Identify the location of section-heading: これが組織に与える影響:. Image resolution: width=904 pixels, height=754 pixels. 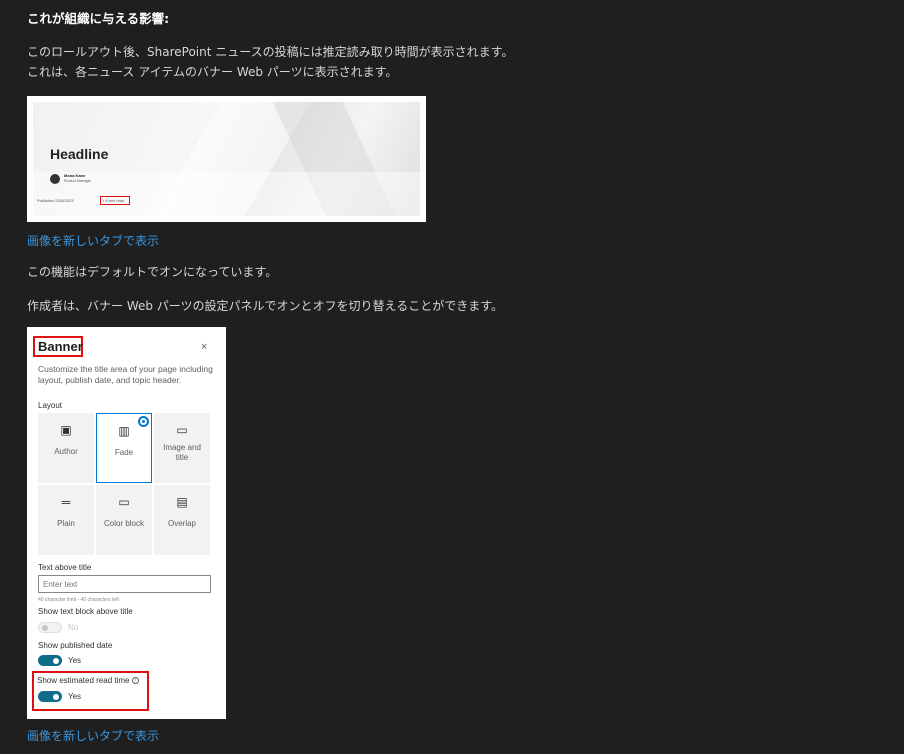
(98, 18).